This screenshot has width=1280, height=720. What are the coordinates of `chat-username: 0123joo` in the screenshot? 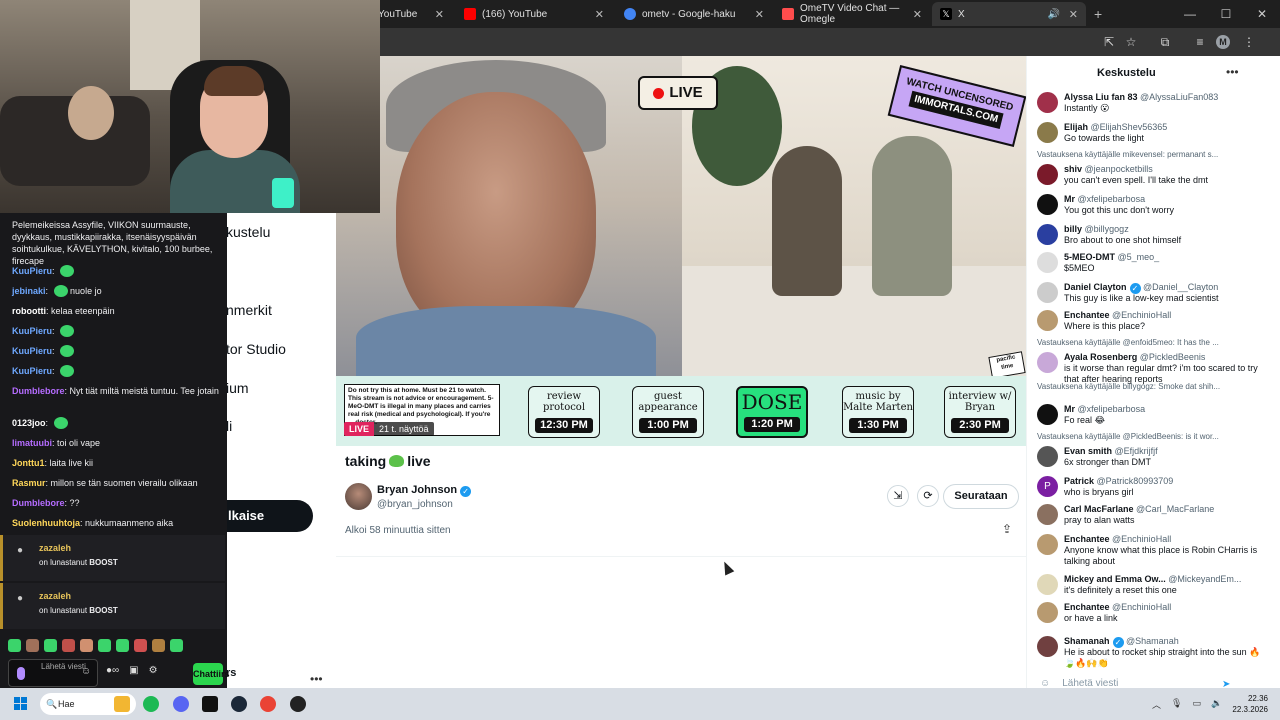 It's located at (29, 423).